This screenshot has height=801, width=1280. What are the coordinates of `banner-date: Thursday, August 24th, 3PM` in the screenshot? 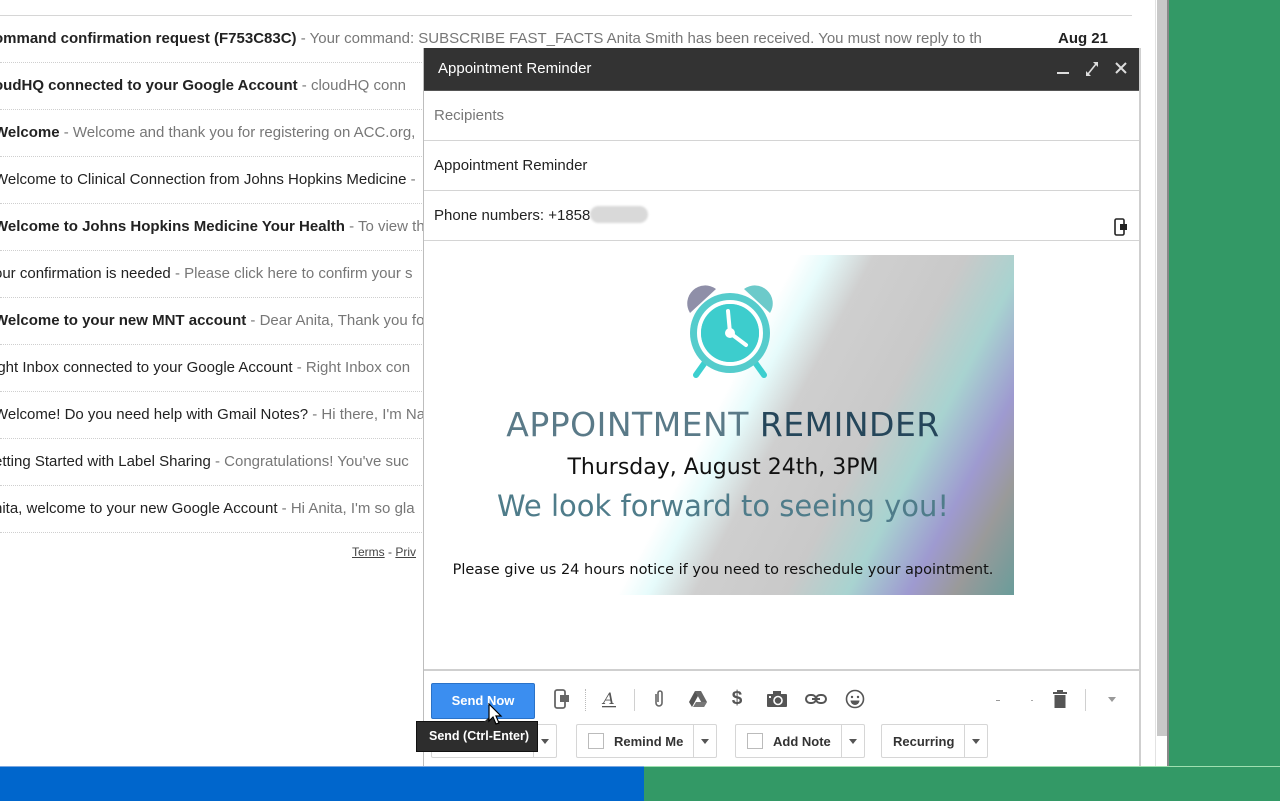 It's located at (723, 467).